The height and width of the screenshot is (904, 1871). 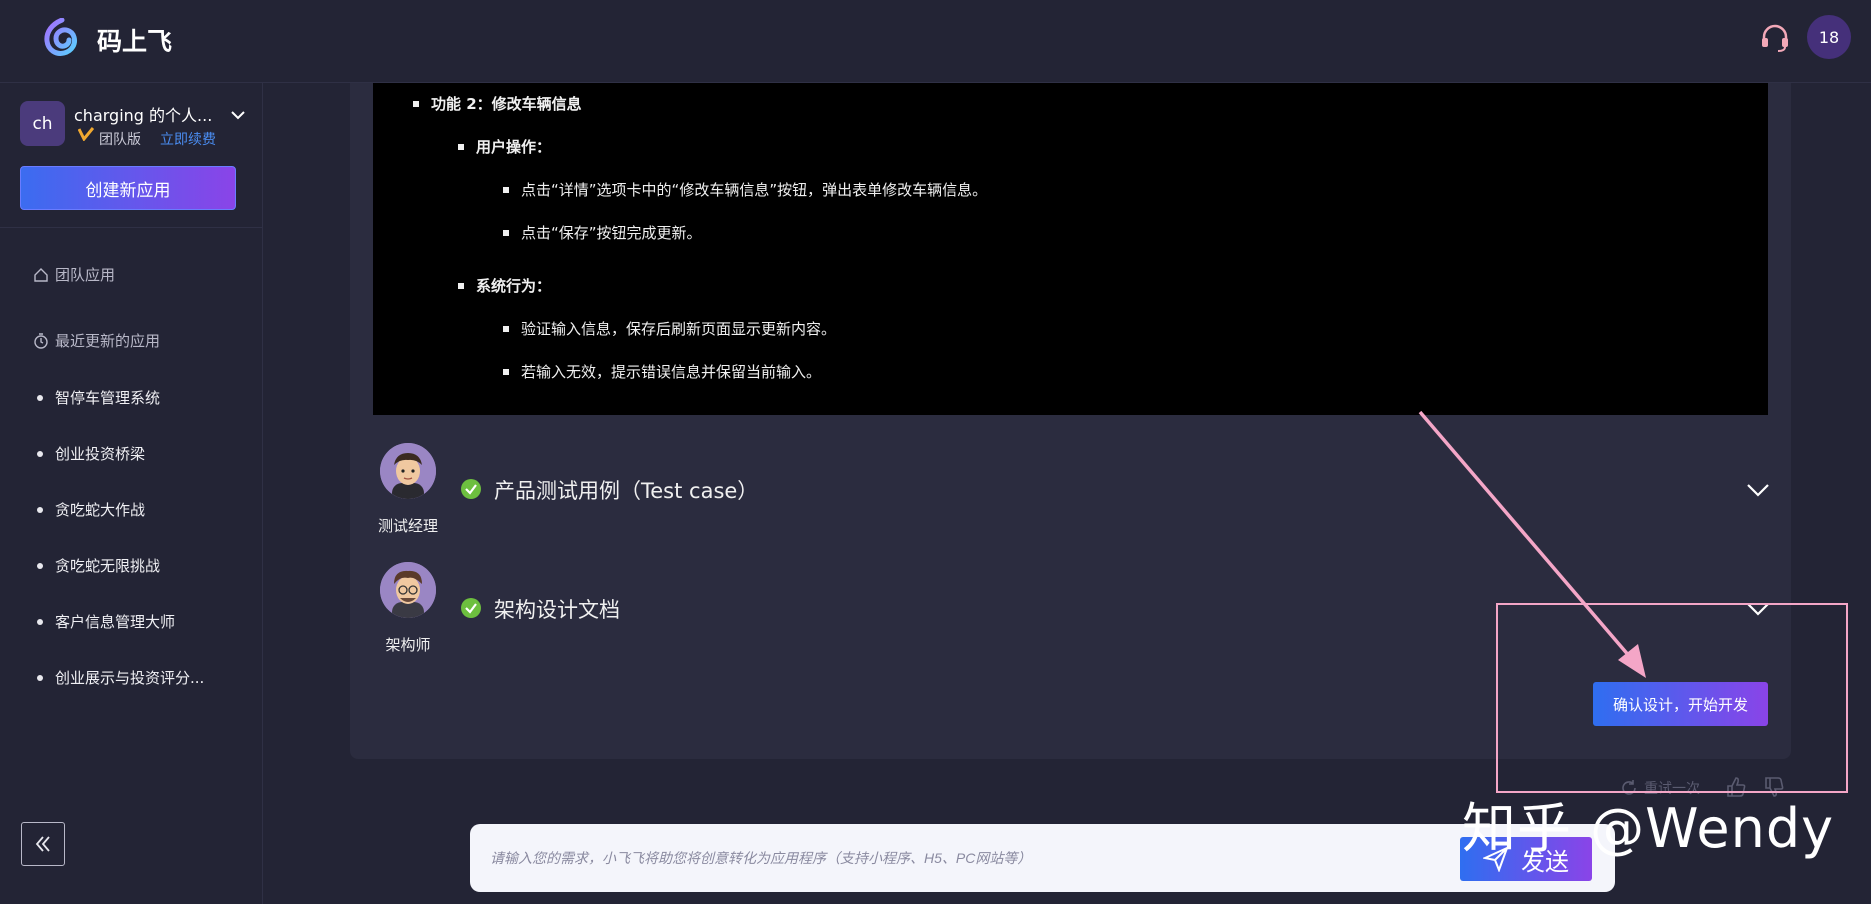 I want to click on sidebar-app-item: 贪吃蛇大作战, so click(x=91, y=509).